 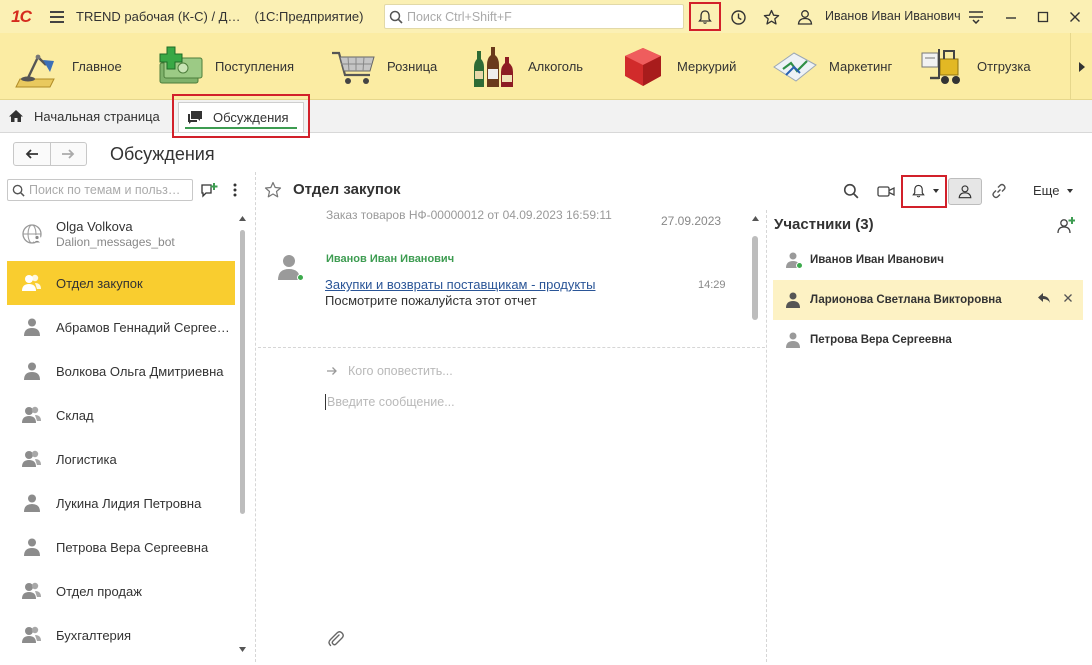 I want to click on participant-item: Иванов Иван Иванович, so click(x=928, y=260).